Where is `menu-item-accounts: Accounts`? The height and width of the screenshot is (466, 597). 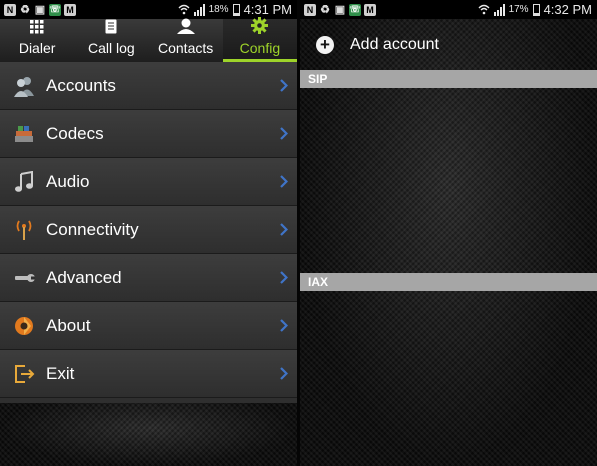 menu-item-accounts: Accounts is located at coordinates (148, 86).